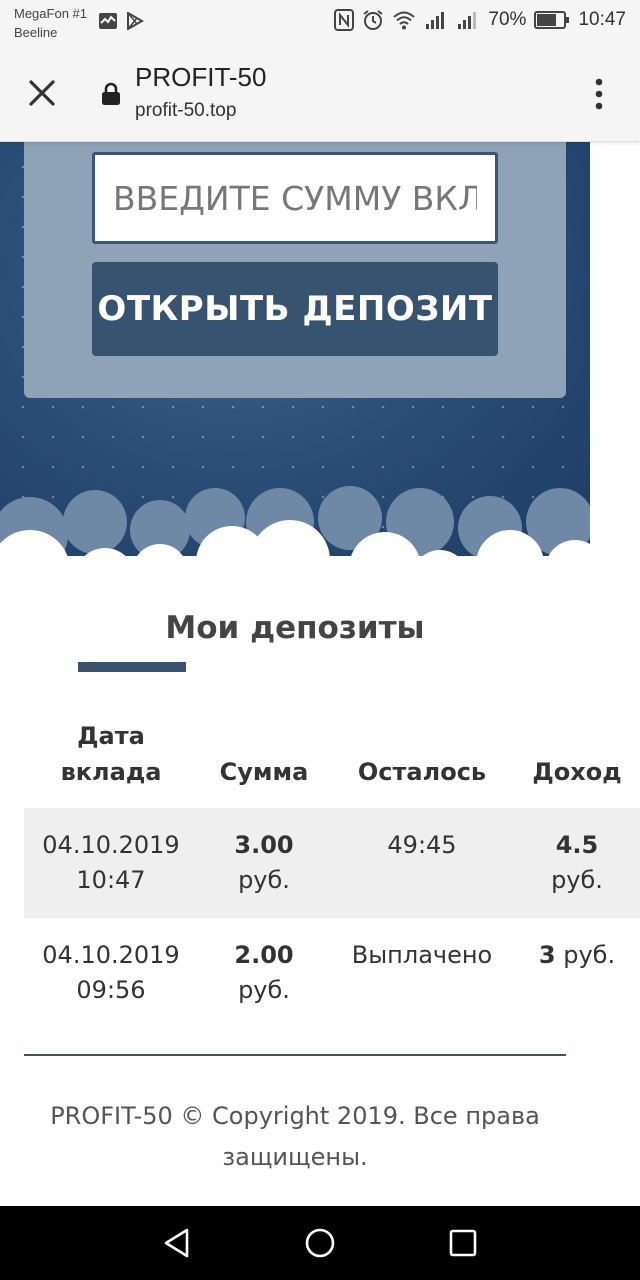 This screenshot has height=1280, width=640. I want to click on close-tab-button, so click(42, 93).